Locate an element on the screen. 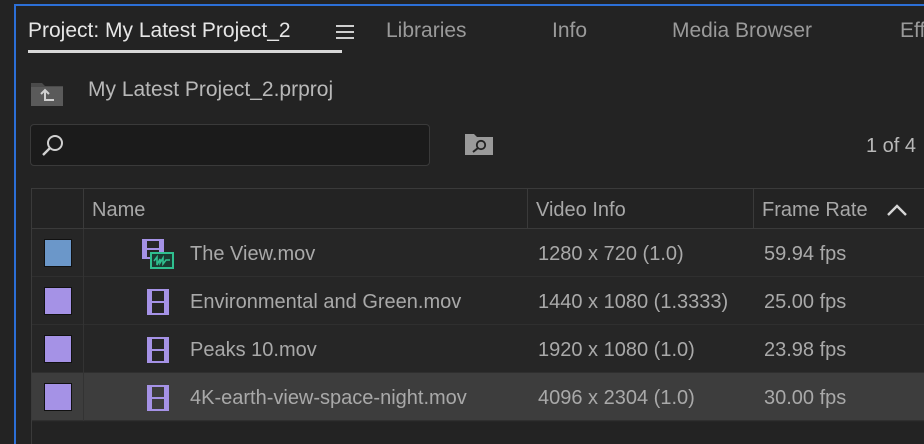 The width and height of the screenshot is (924, 444). clip-frame-rate: 23.98 fps is located at coordinates (805, 350).